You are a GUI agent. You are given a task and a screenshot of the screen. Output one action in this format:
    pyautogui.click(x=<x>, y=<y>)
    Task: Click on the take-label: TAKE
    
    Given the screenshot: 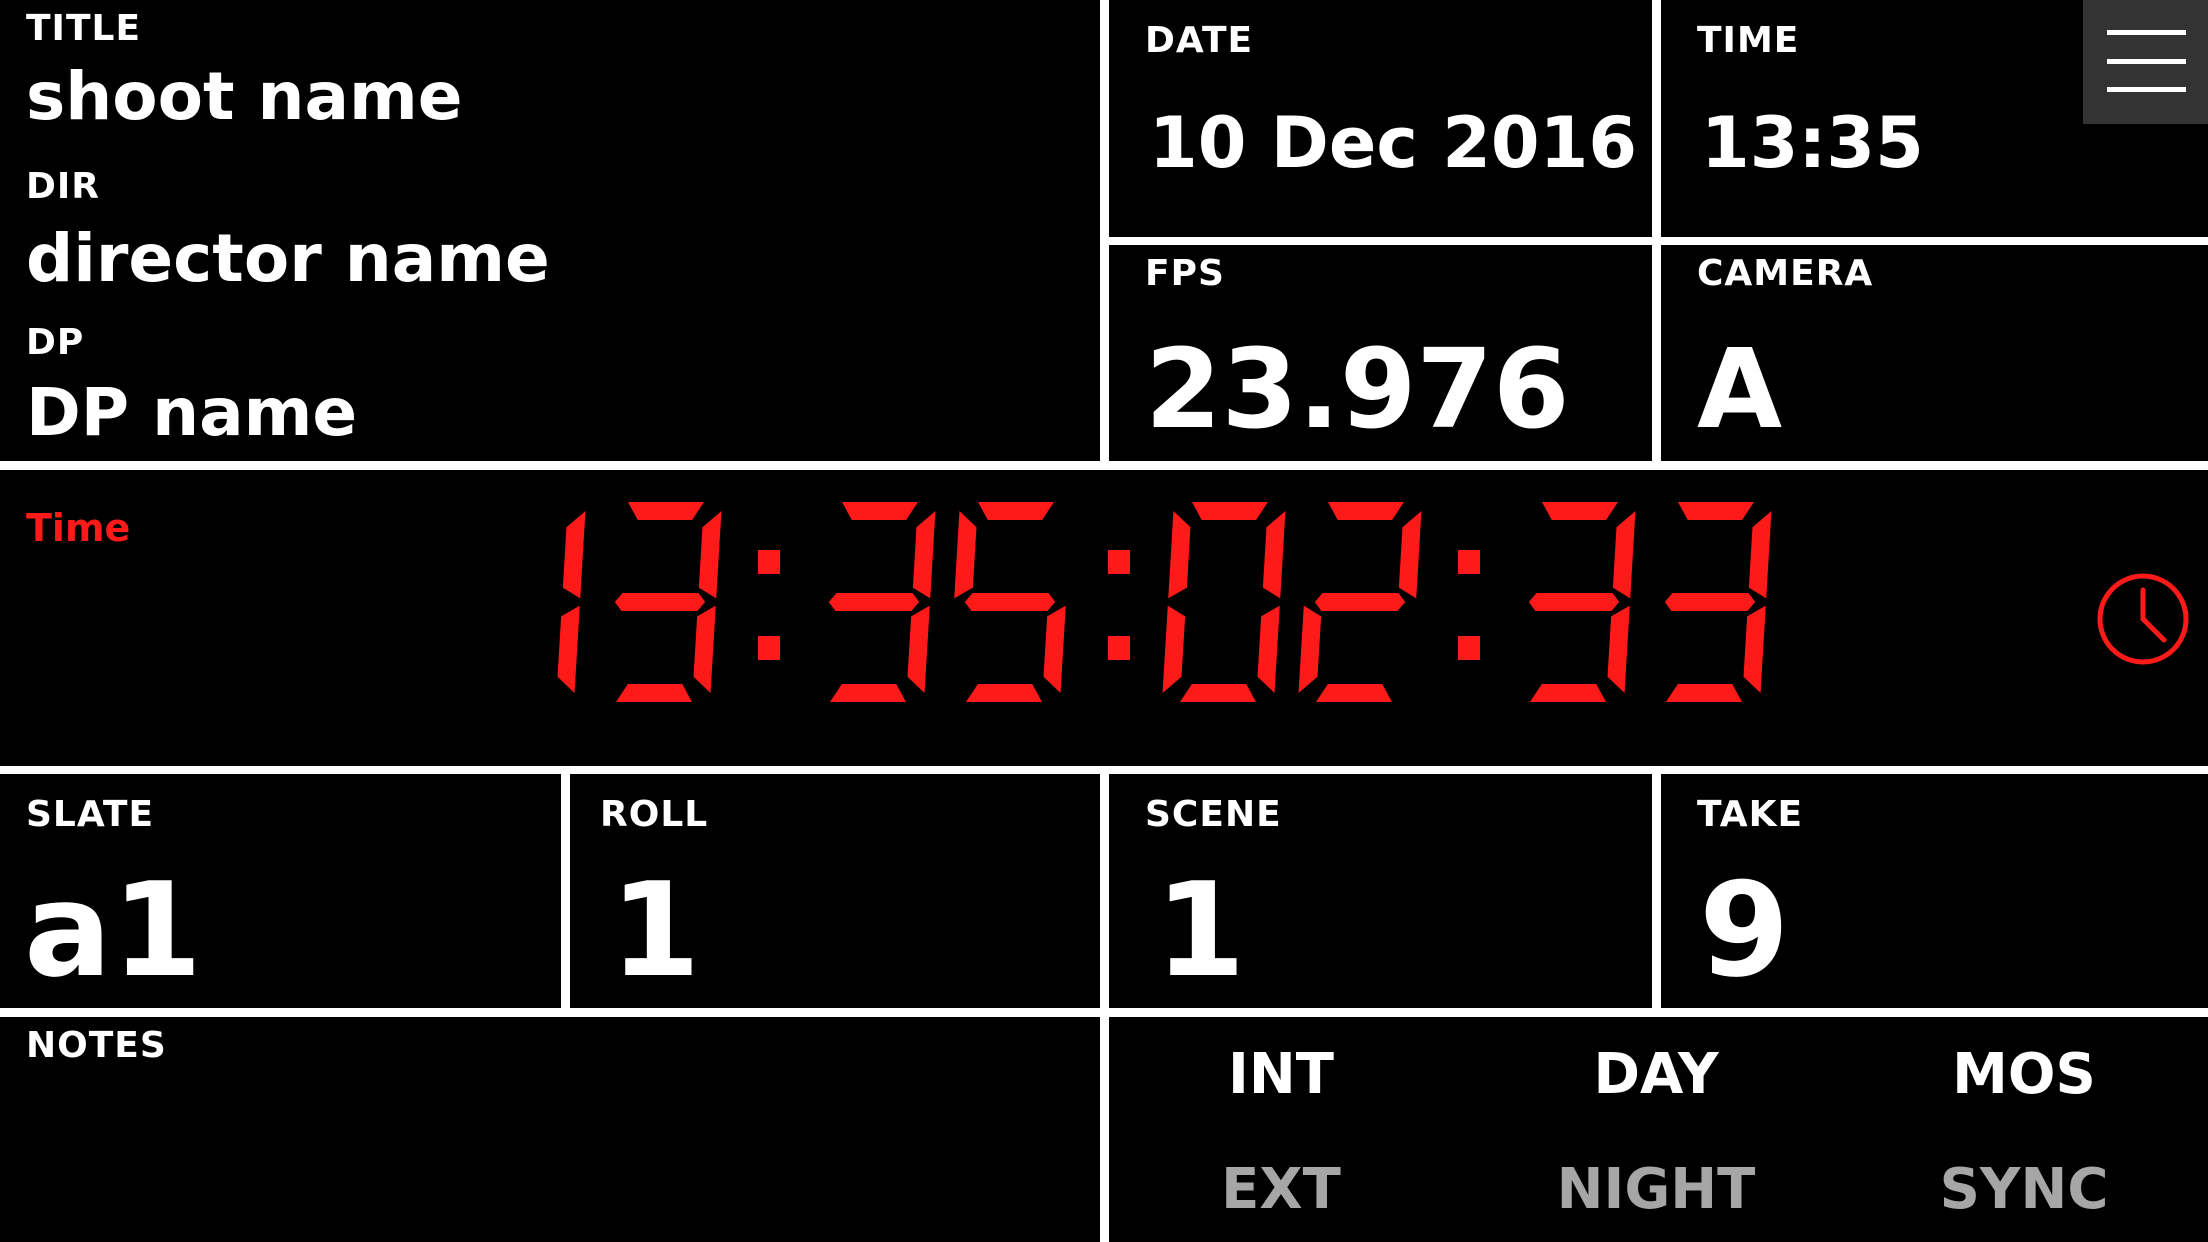 What is the action you would take?
    pyautogui.click(x=1750, y=814)
    